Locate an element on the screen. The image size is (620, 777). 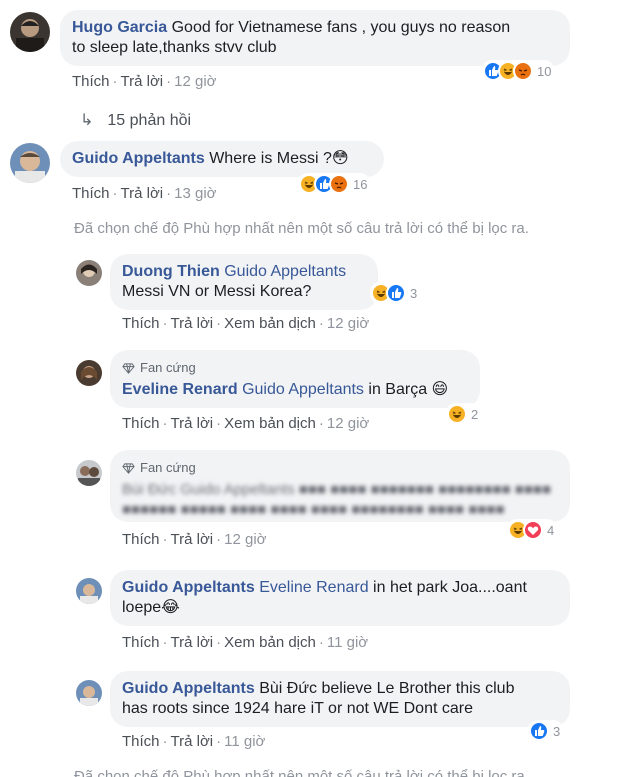
comment-actions: Thích · Trả lời · 12 giờ is located at coordinates (144, 81).